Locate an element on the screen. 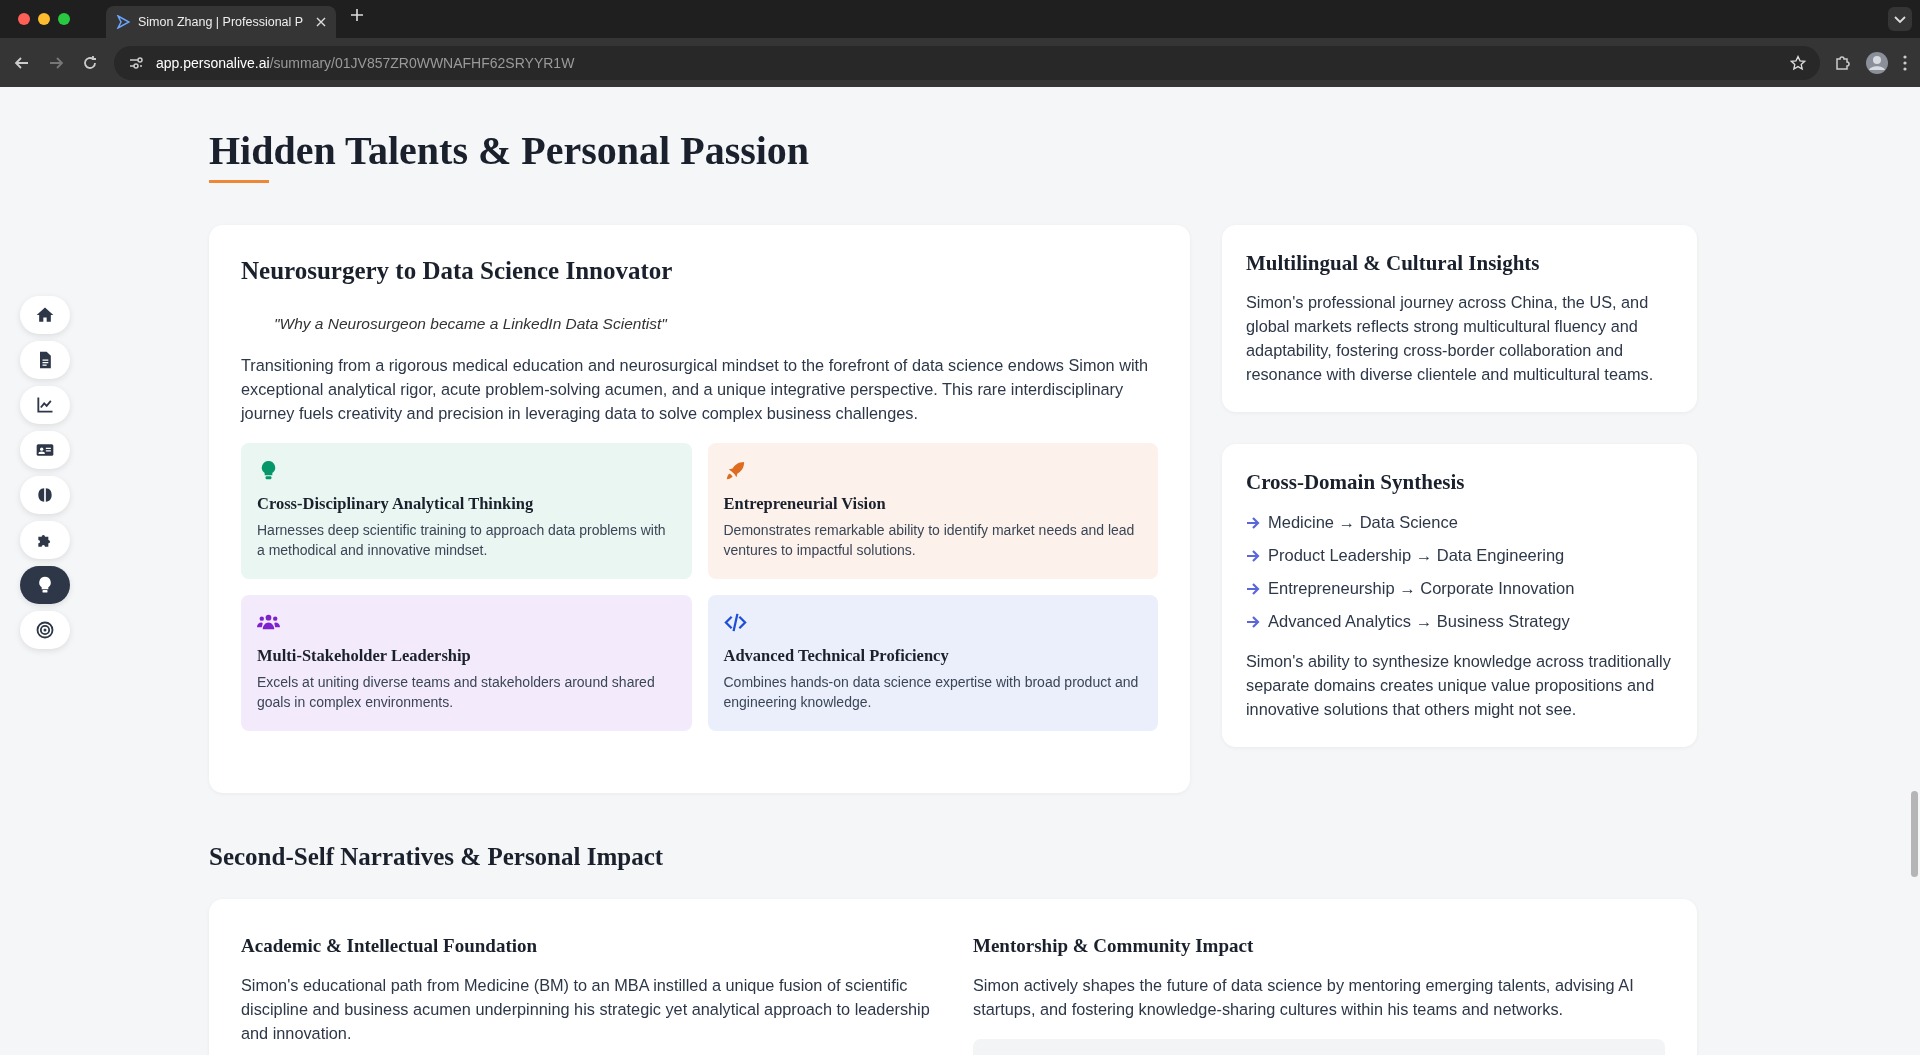 This screenshot has height=1055, width=1920. site-settings-icon is located at coordinates (136, 62).